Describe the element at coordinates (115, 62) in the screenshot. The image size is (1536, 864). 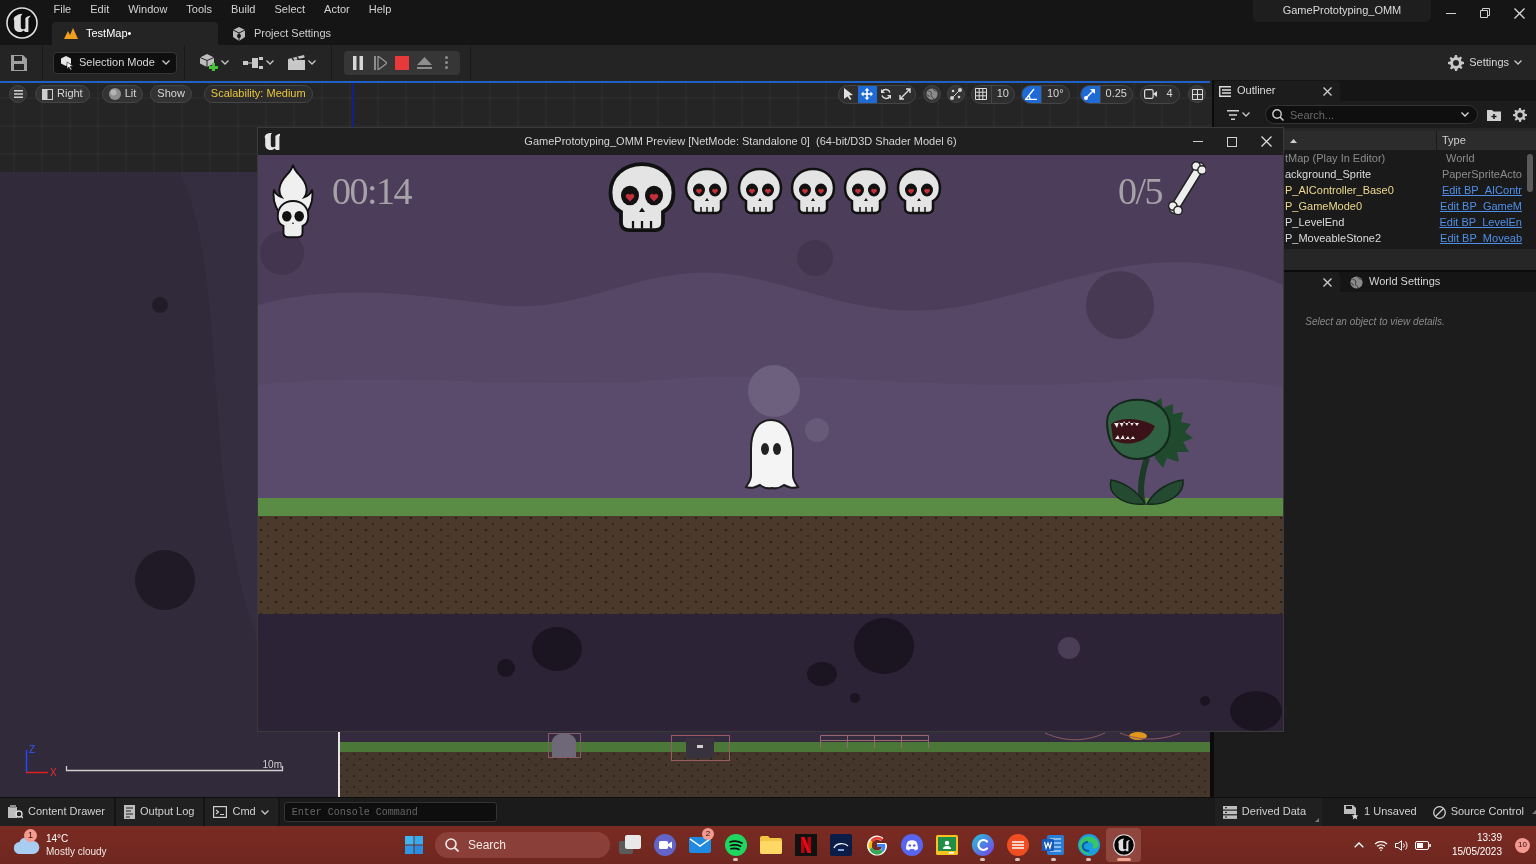
I see `mode-dropdown: Selection Mode` at that location.